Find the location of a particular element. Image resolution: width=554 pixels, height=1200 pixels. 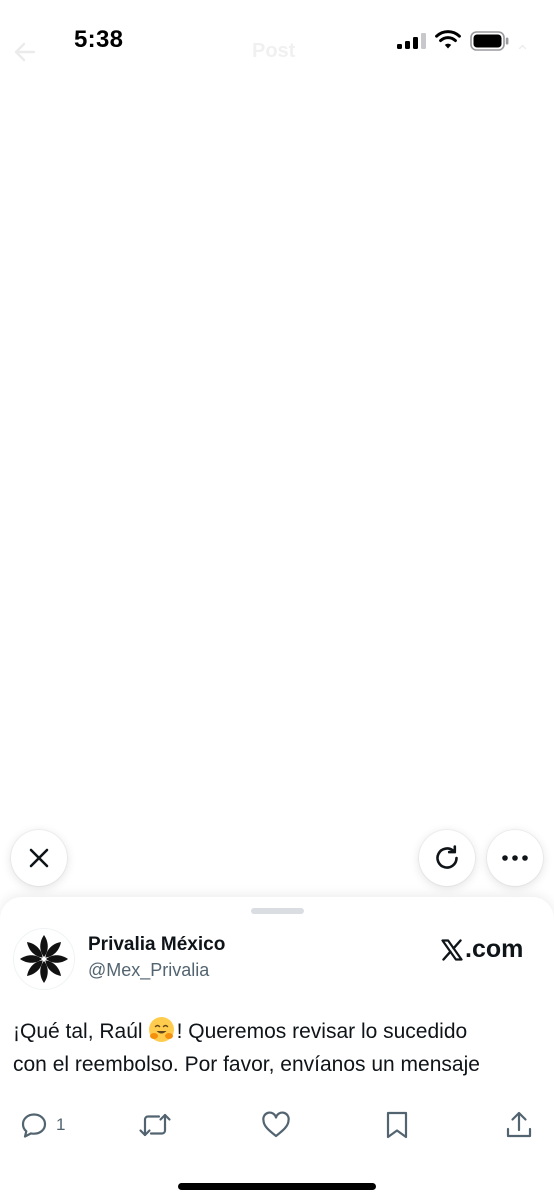

bookmark-button is located at coordinates (397, 1125).